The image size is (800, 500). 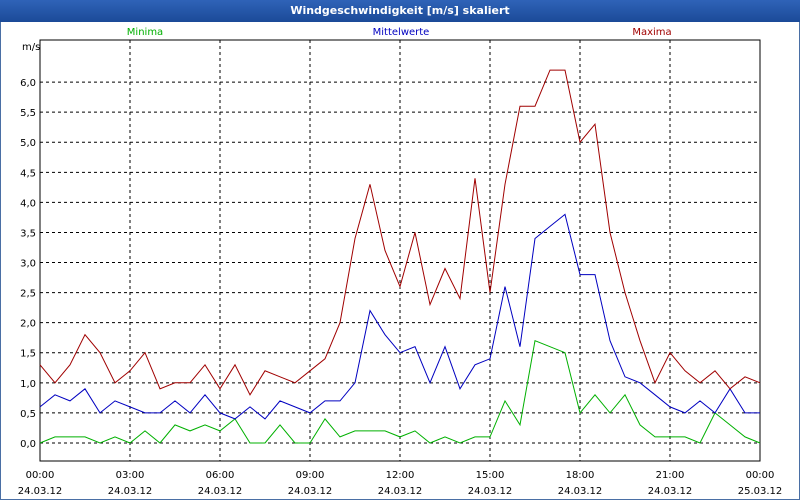 I want to click on x-tick-time: 06:00, so click(x=220, y=475).